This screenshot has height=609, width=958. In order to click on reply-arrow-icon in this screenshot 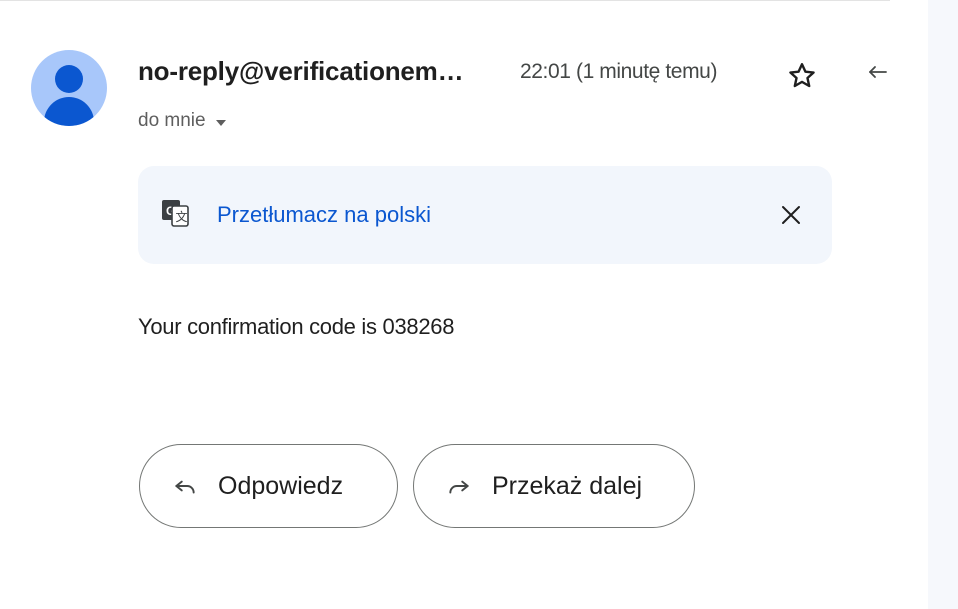, I will do `click(878, 72)`.